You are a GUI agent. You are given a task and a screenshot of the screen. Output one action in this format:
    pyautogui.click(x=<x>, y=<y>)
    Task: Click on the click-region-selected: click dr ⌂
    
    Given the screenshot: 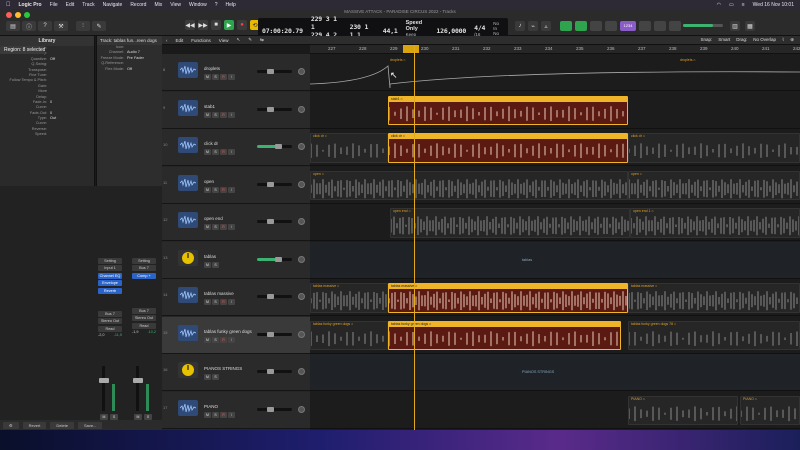 What is the action you would take?
    pyautogui.click(x=508, y=148)
    